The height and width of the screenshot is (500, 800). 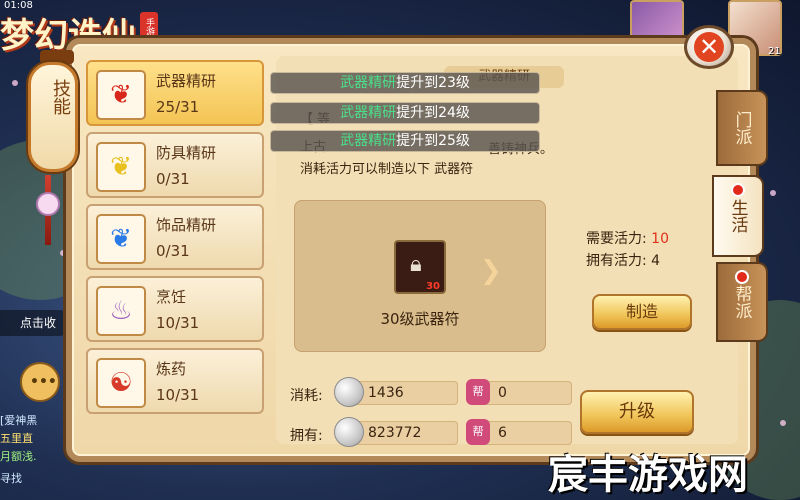 I want to click on item-name: 30级武器符, so click(x=420, y=319).